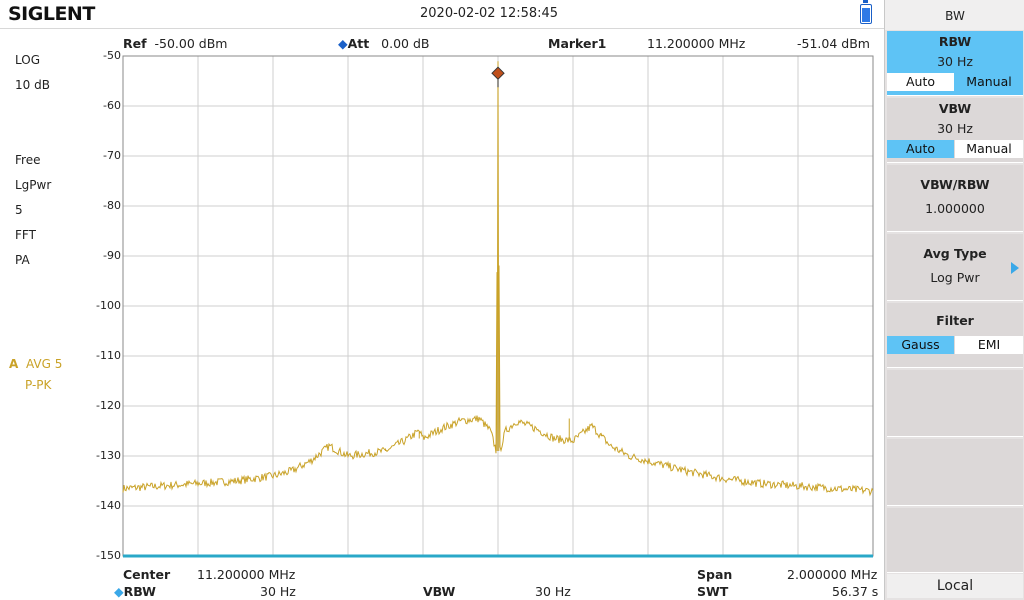 This screenshot has width=1024, height=600. What do you see at coordinates (955, 586) in the screenshot?
I see `local-button: Local` at bounding box center [955, 586].